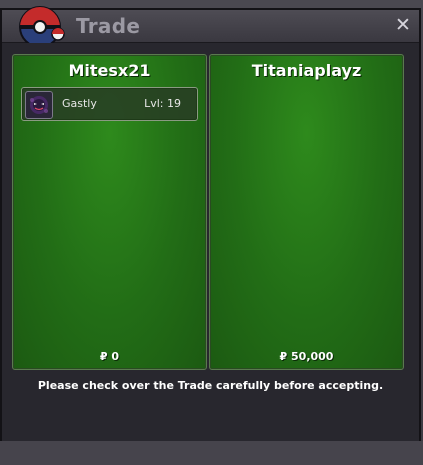 This screenshot has height=465, width=423. Describe the element at coordinates (306, 70) in the screenshot. I see `partner-player-name: Titaniaplayz` at that location.